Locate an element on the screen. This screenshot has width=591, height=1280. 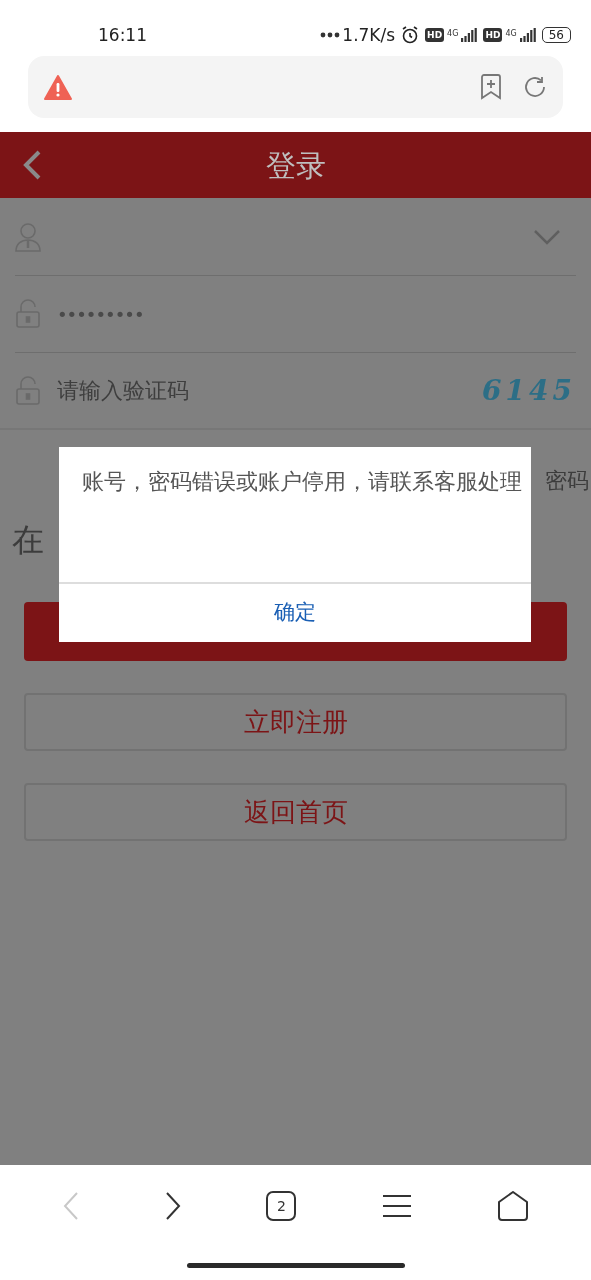
forward-nav-icon is located at coordinates (172, 1206).